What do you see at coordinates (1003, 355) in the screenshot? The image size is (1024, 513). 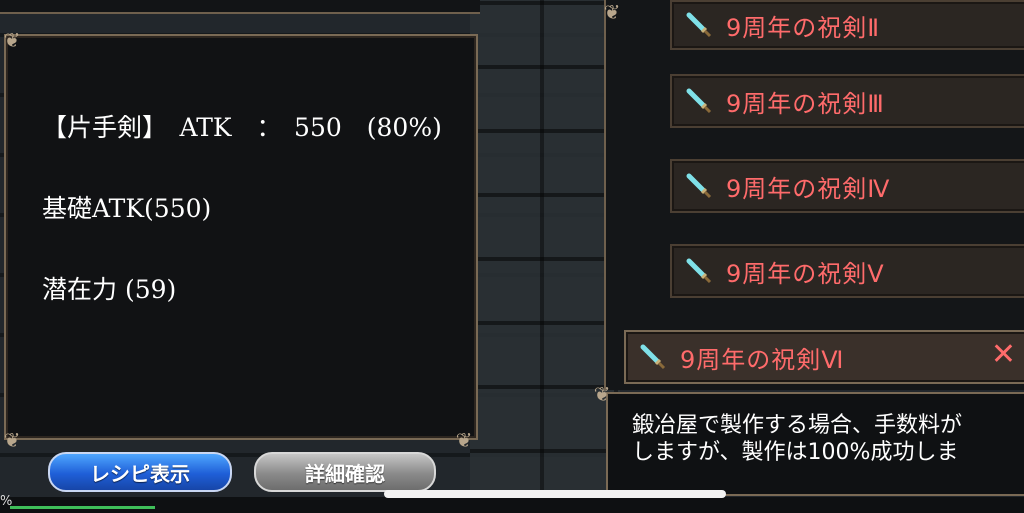 I see `close-icon: ✕` at bounding box center [1003, 355].